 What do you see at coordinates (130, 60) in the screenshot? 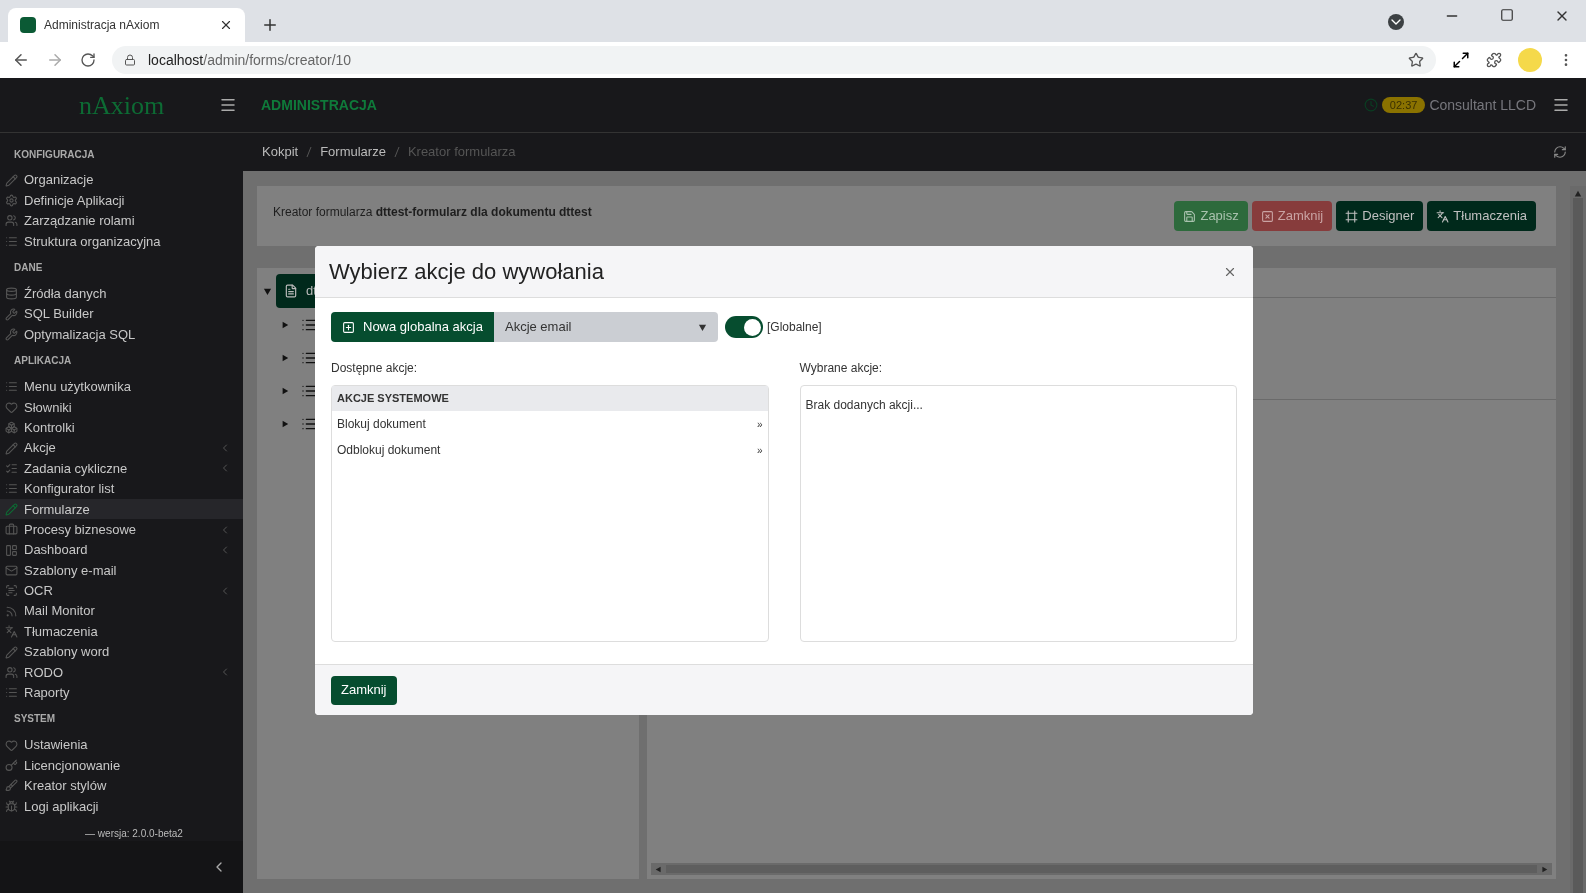
I see `lock-icon` at bounding box center [130, 60].